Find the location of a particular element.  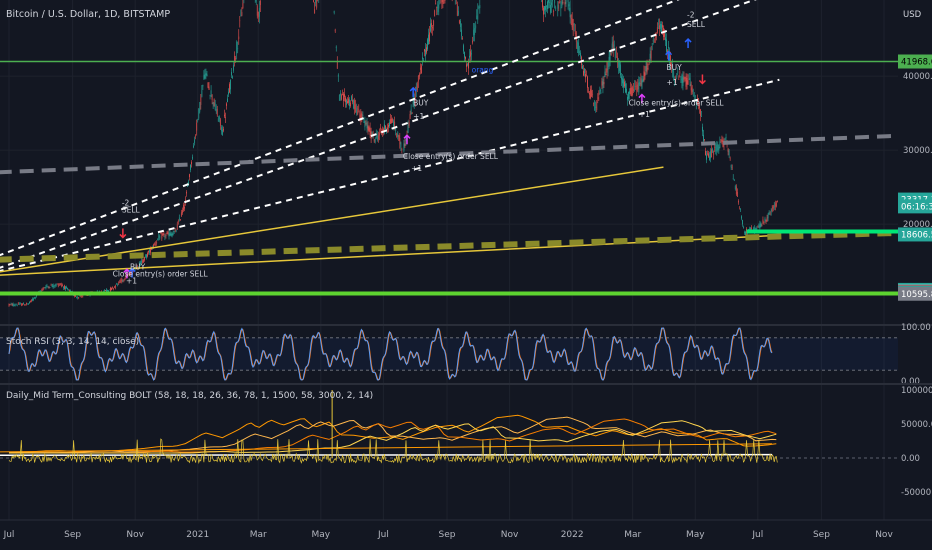

annotation-text: Close entry(s) order SELL is located at coordinates (677, 103).